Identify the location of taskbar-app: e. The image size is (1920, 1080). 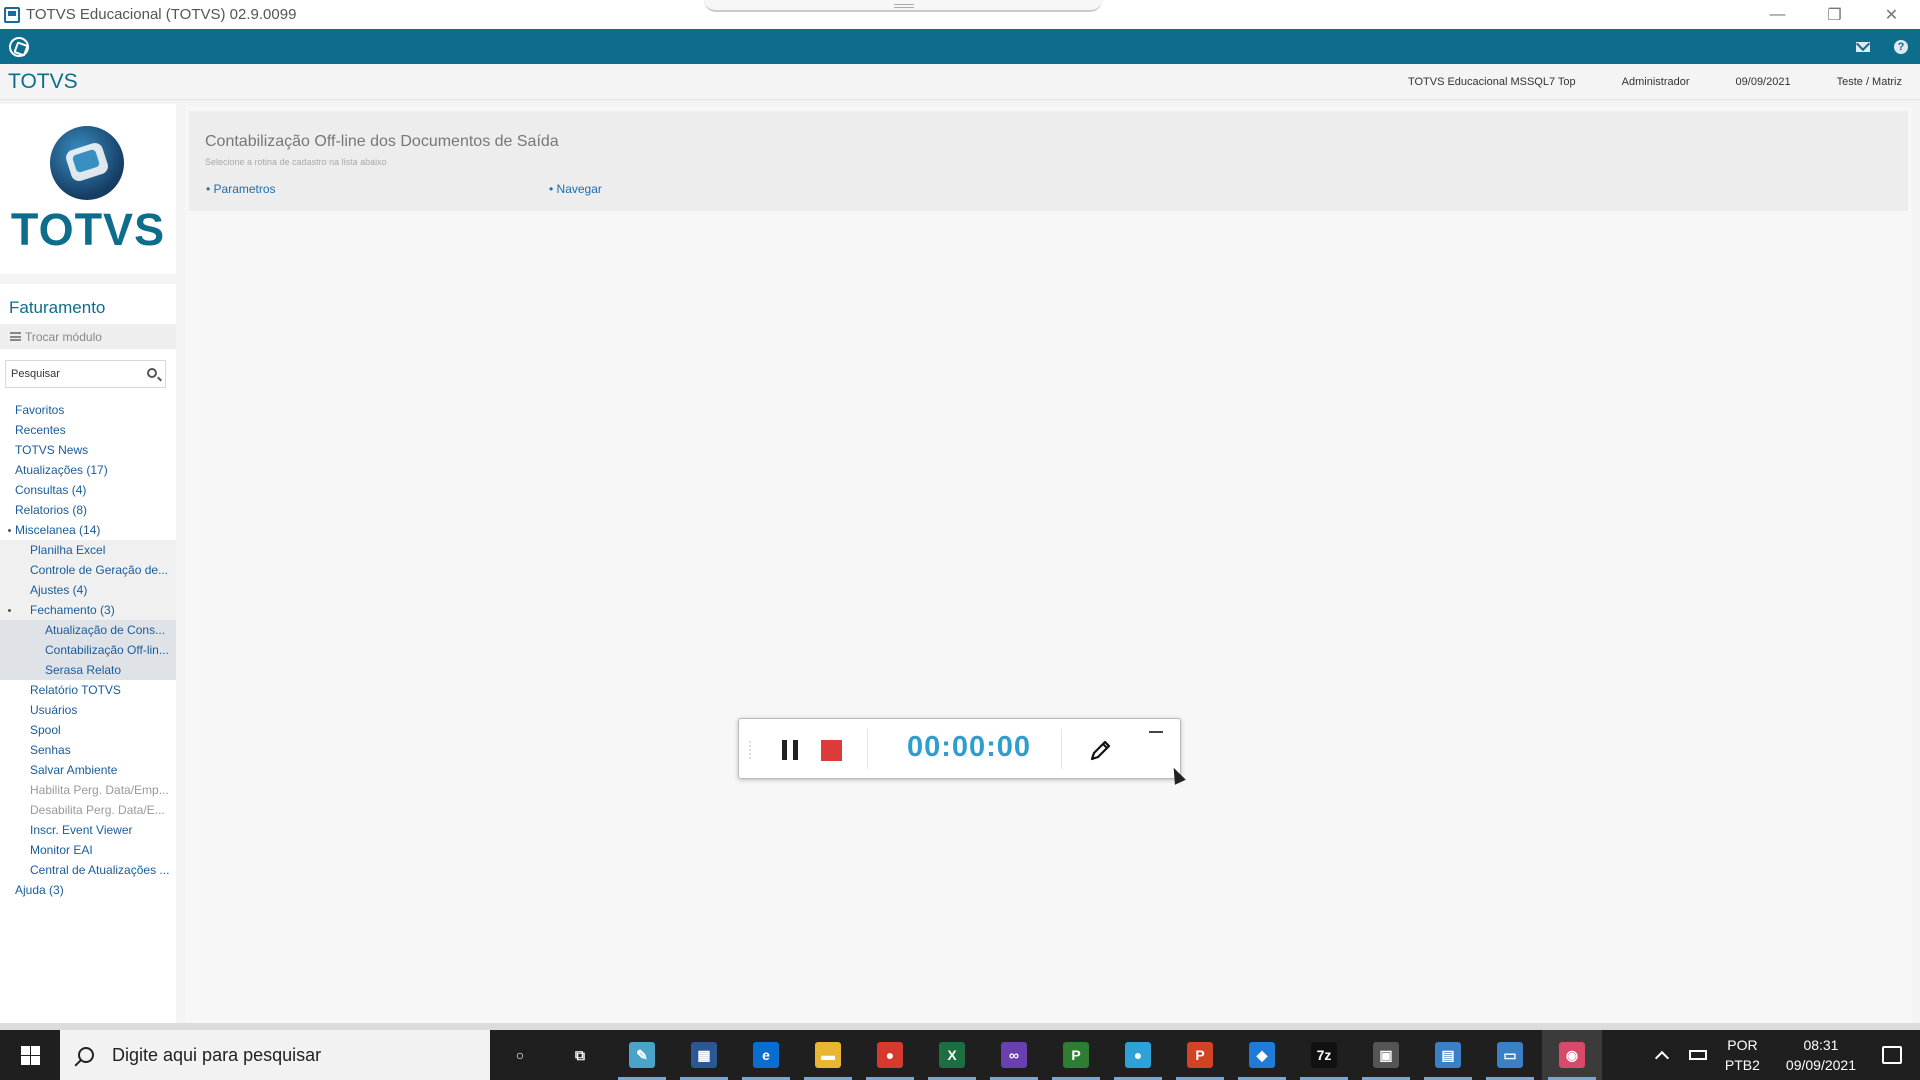
(766, 1055).